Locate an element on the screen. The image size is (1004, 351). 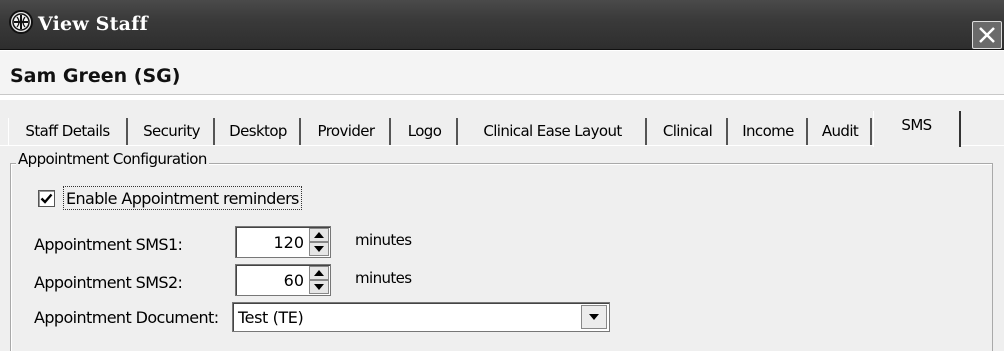
sms1-increment-button is located at coordinates (319, 235).